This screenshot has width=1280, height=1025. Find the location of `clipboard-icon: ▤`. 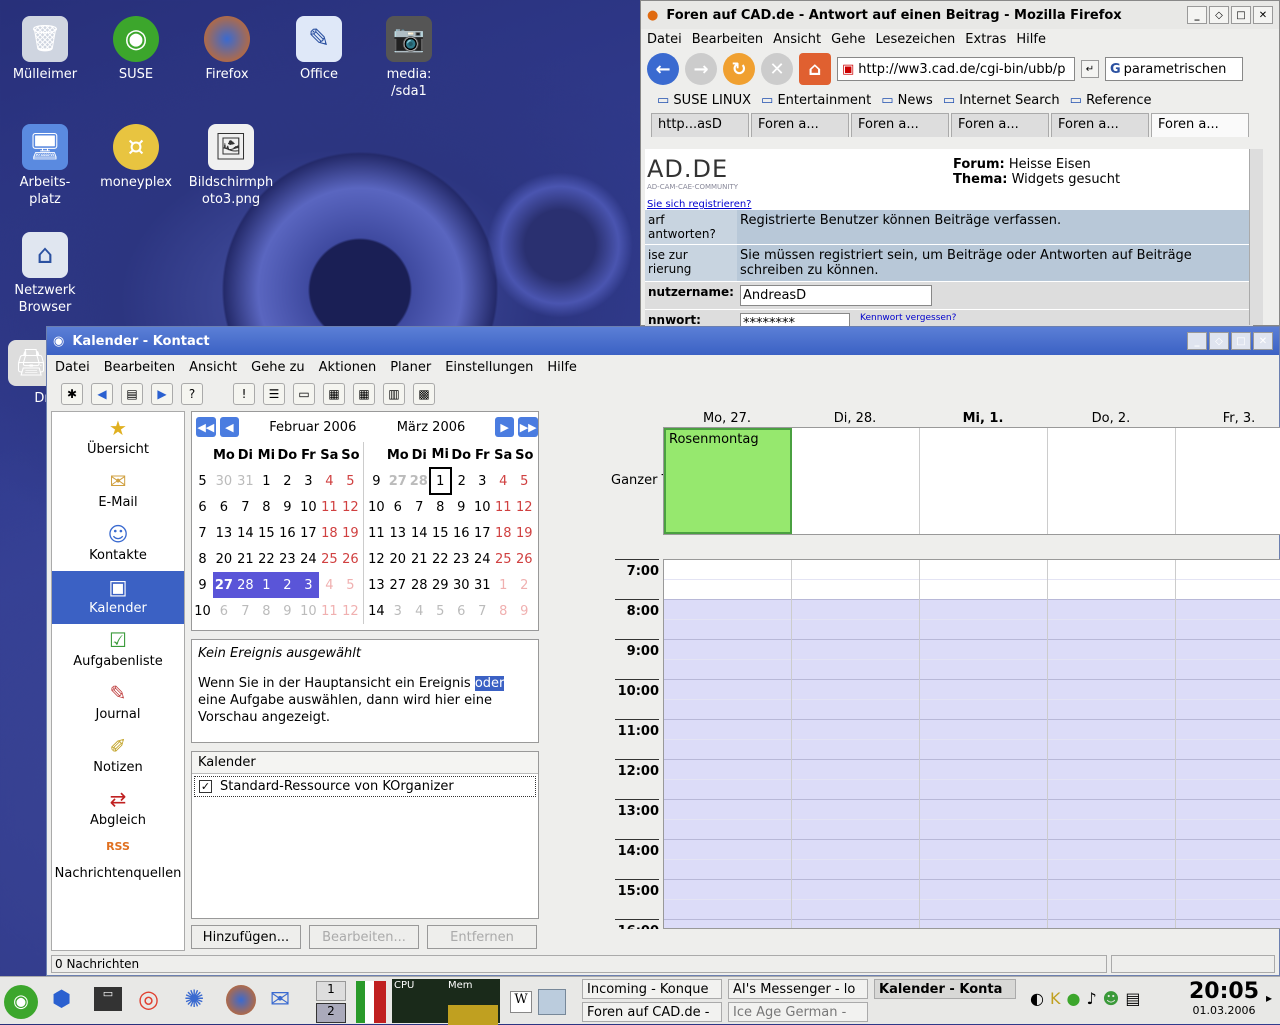

clipboard-icon: ▤ is located at coordinates (1132, 1002).